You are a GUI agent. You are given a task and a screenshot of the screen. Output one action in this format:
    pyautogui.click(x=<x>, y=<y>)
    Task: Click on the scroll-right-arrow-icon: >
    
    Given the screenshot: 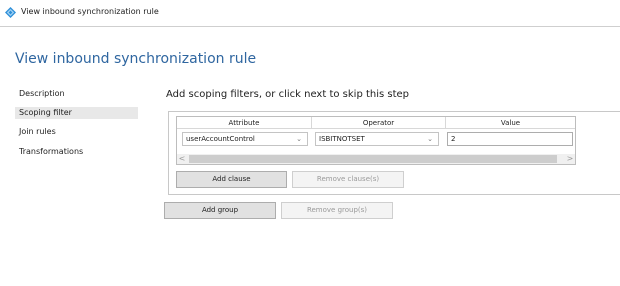 What is the action you would take?
    pyautogui.click(x=570, y=159)
    